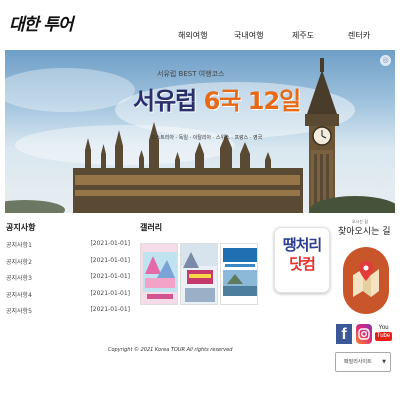 This screenshot has height=400, width=400. Describe the element at coordinates (19, 261) in the screenshot. I see `notice-item-title: 공지사항2` at that location.